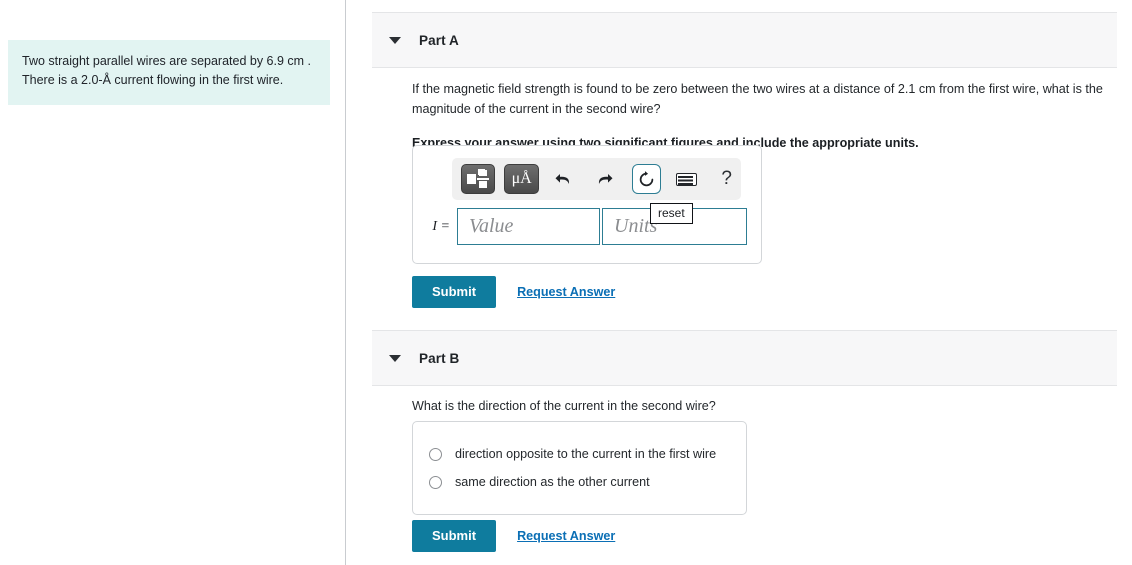  Describe the element at coordinates (513, 292) in the screenshot. I see `part-a-actions: Submit Request Answer` at that location.